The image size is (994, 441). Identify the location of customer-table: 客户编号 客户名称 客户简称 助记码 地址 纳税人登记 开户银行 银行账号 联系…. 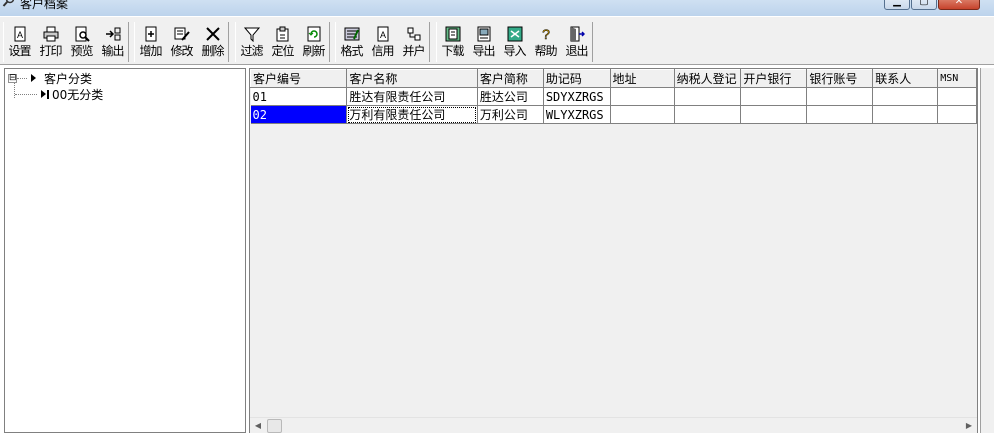
(613, 96).